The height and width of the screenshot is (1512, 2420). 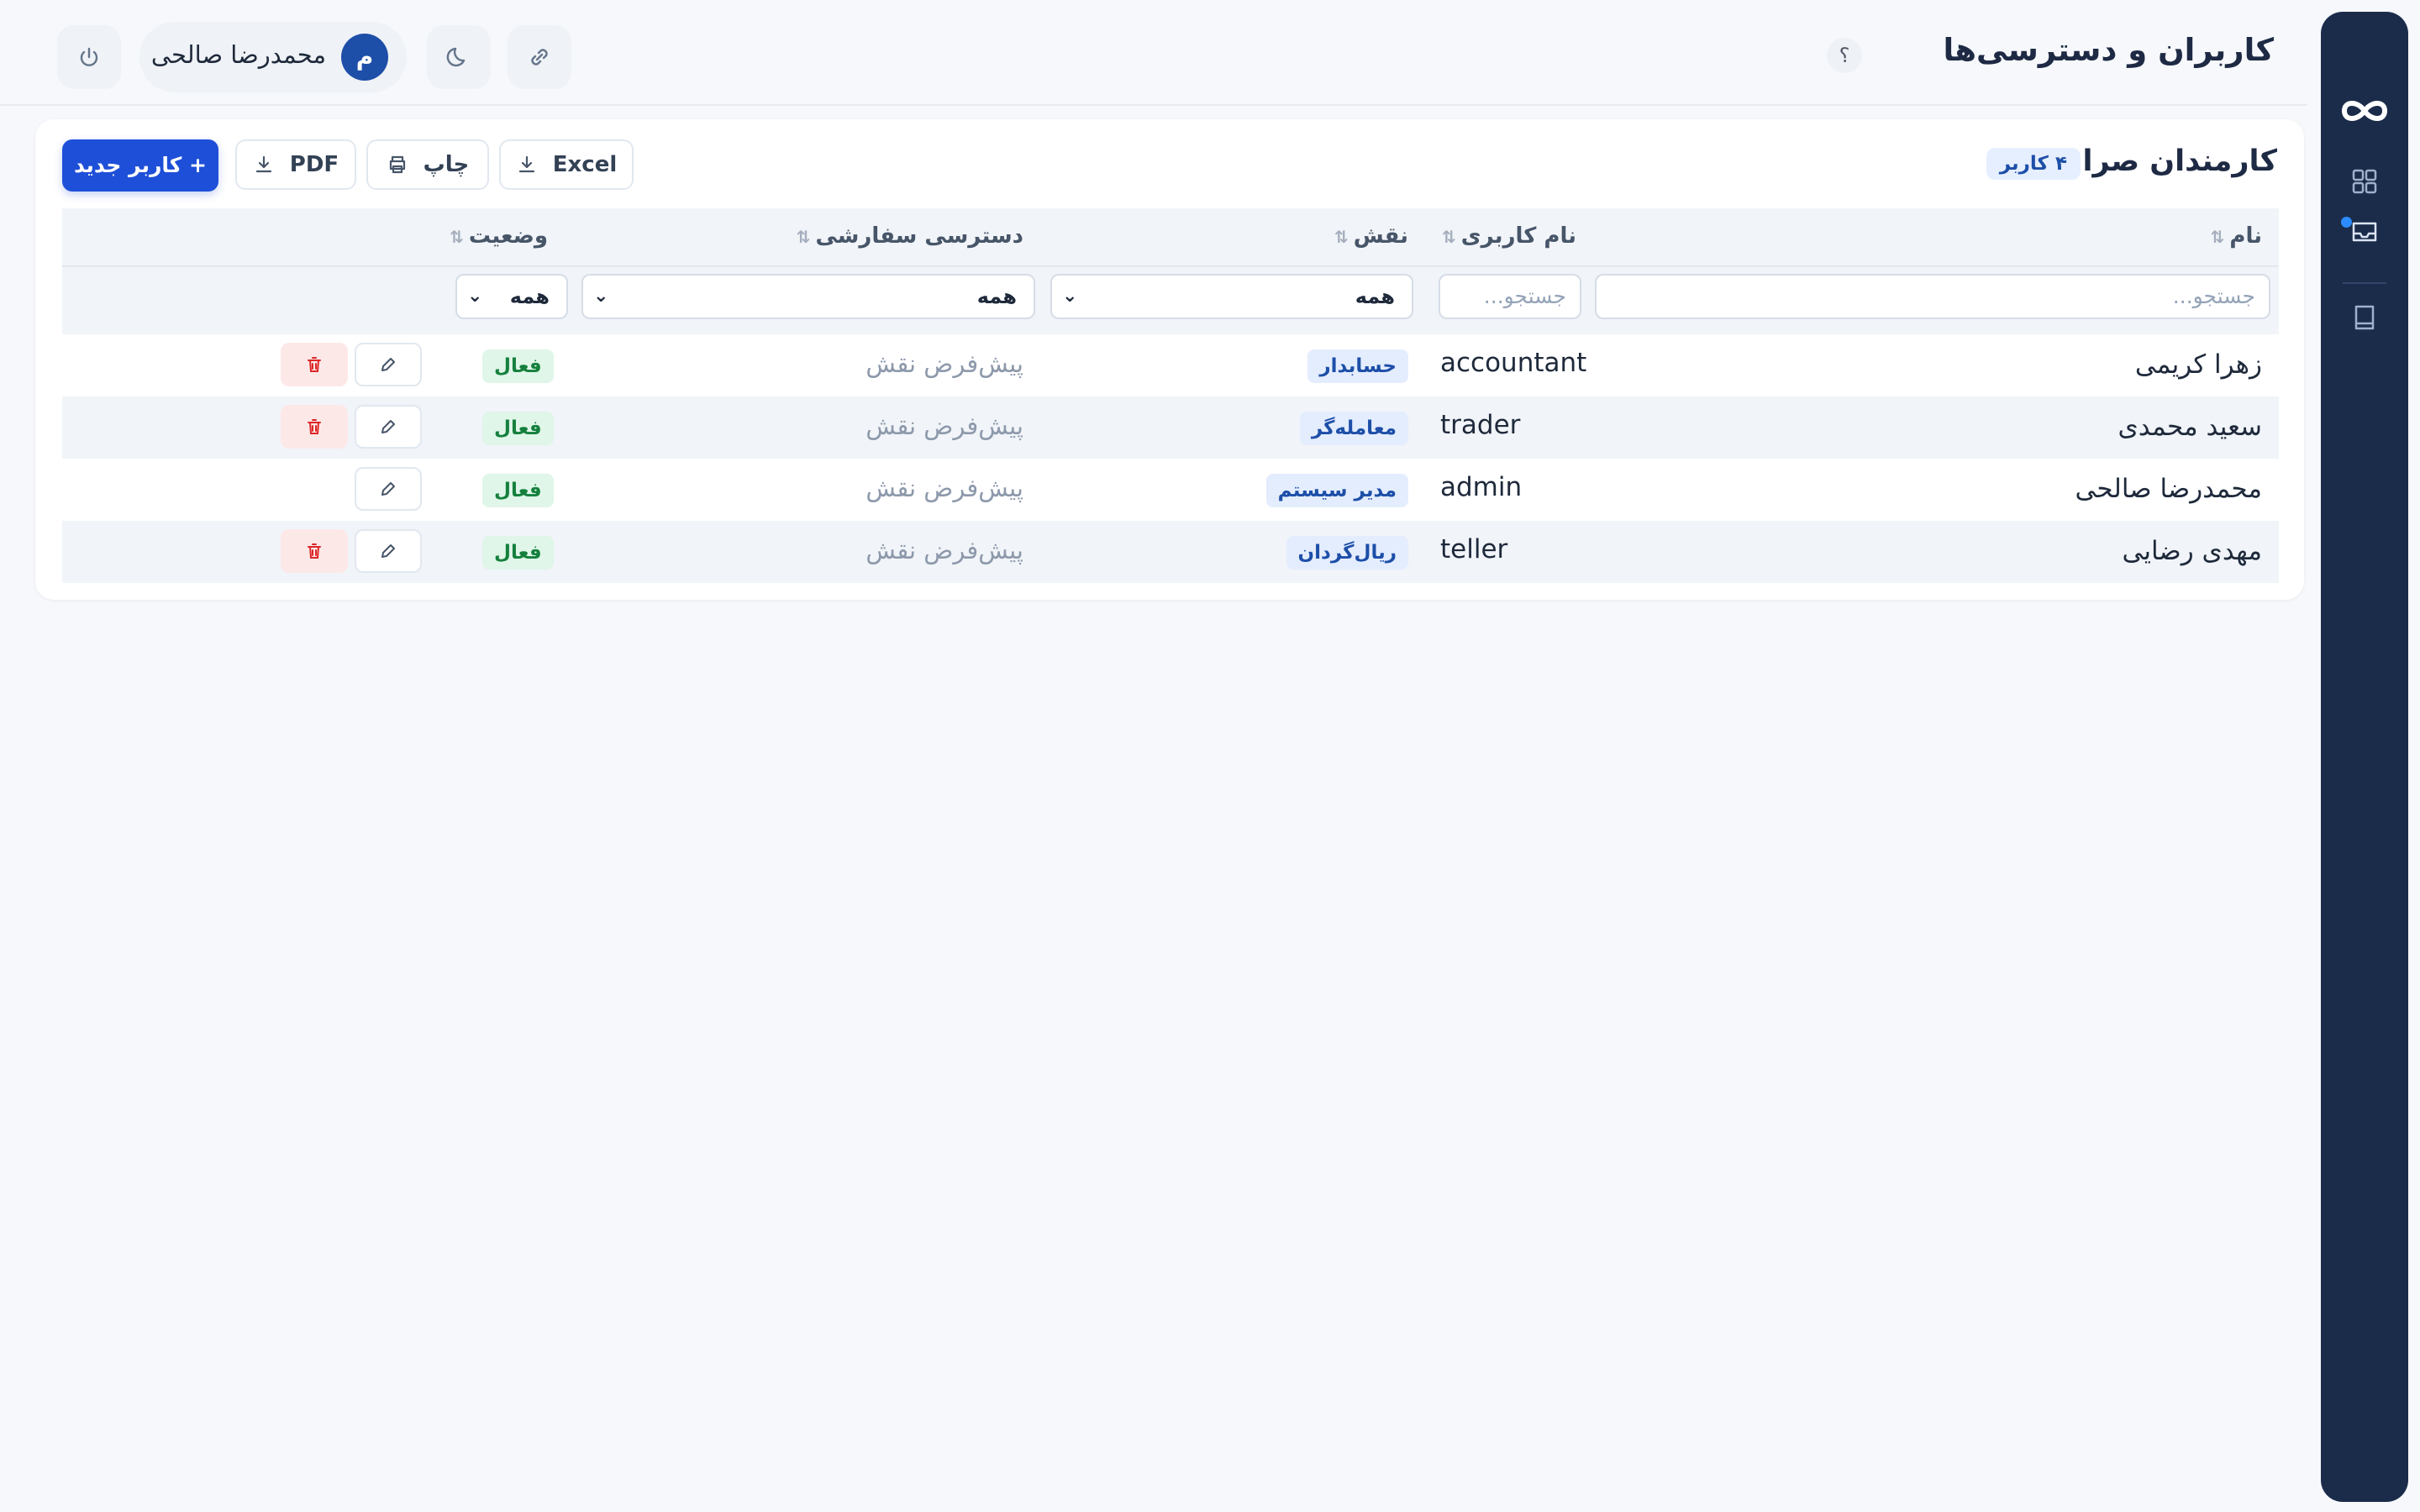 I want to click on status-filter-select: همه ⌄, so click(x=511, y=296).